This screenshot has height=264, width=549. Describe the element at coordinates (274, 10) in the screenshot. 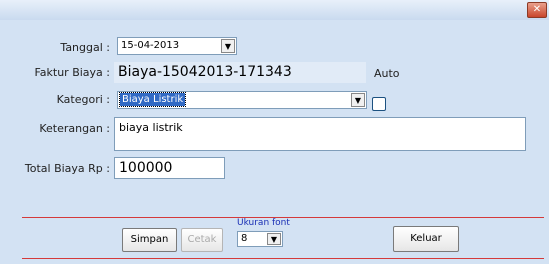

I see `title-bar: ✕` at that location.